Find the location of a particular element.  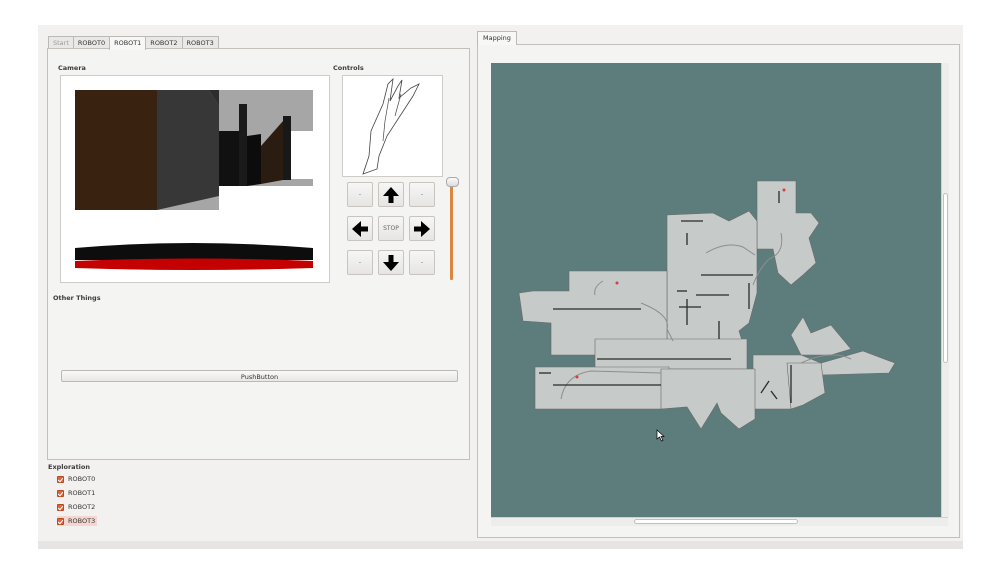

mouse-cursor is located at coordinates (660, 435).